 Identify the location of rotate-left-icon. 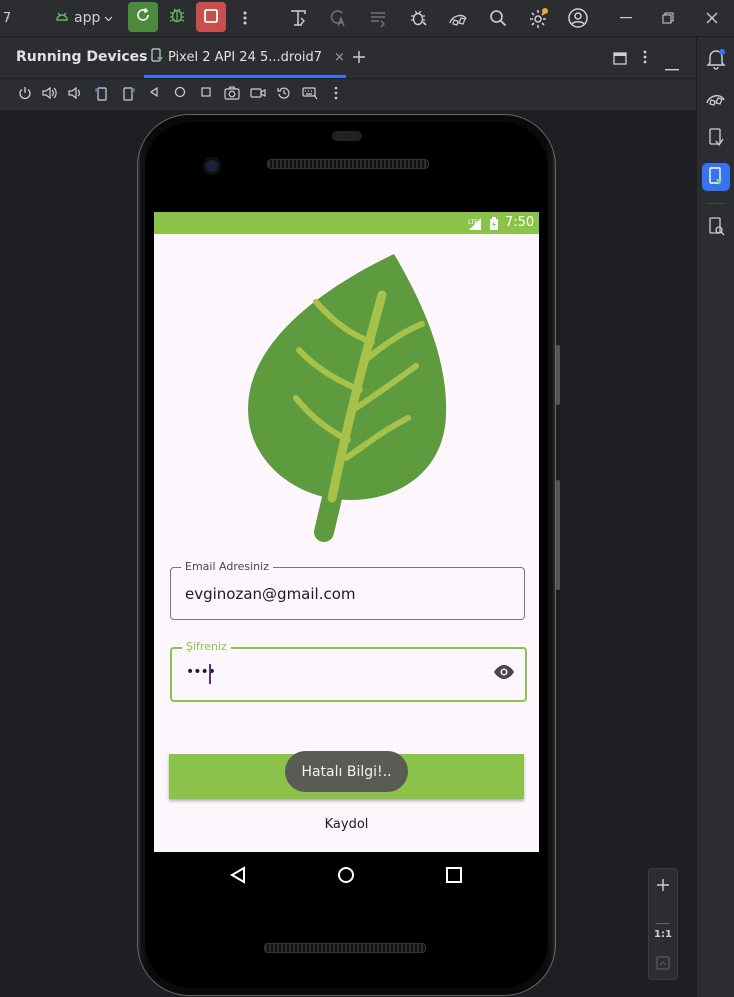
(102, 94).